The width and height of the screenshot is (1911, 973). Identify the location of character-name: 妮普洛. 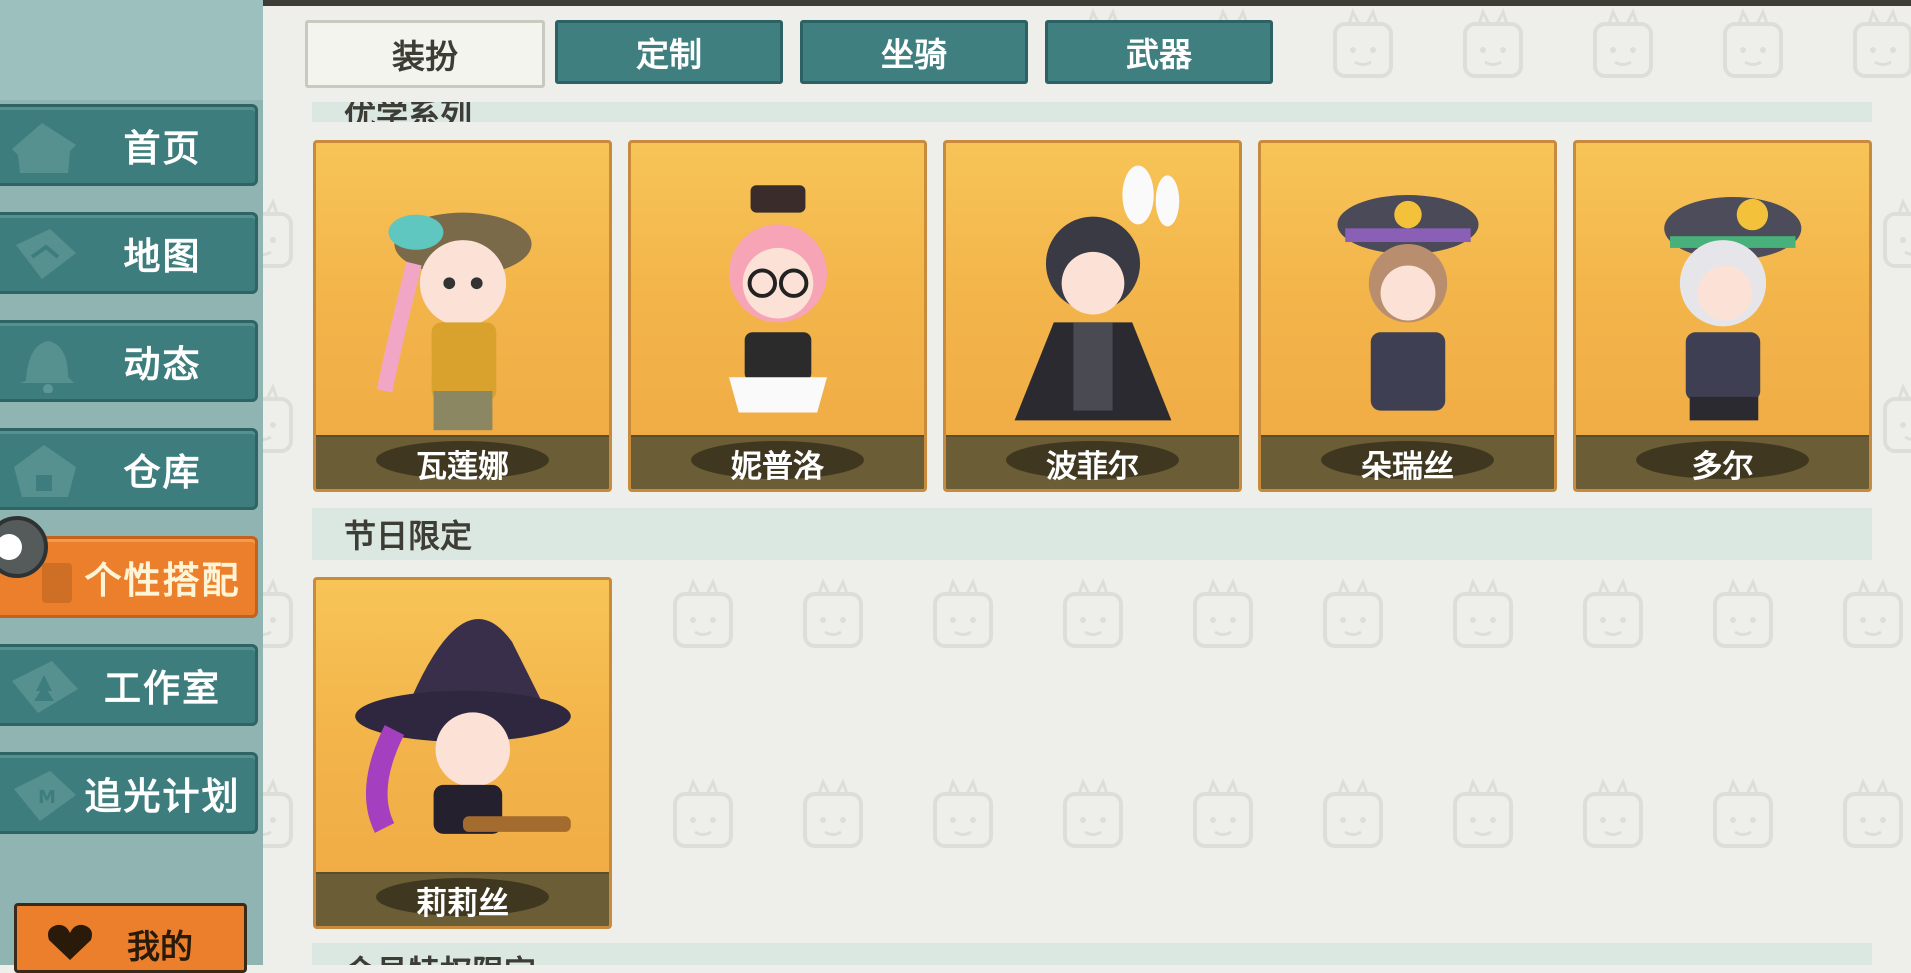
(777, 466).